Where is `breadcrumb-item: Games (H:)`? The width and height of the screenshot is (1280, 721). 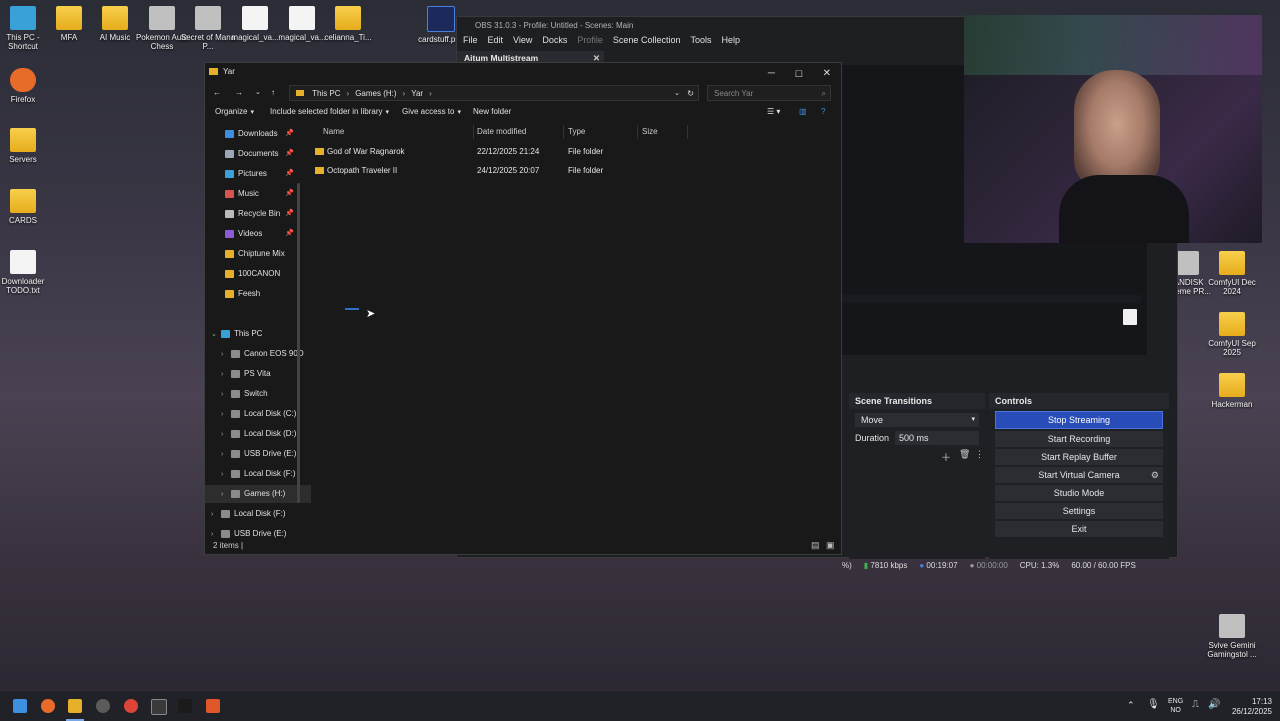
breadcrumb-item: Games (H:) is located at coordinates (375, 93).